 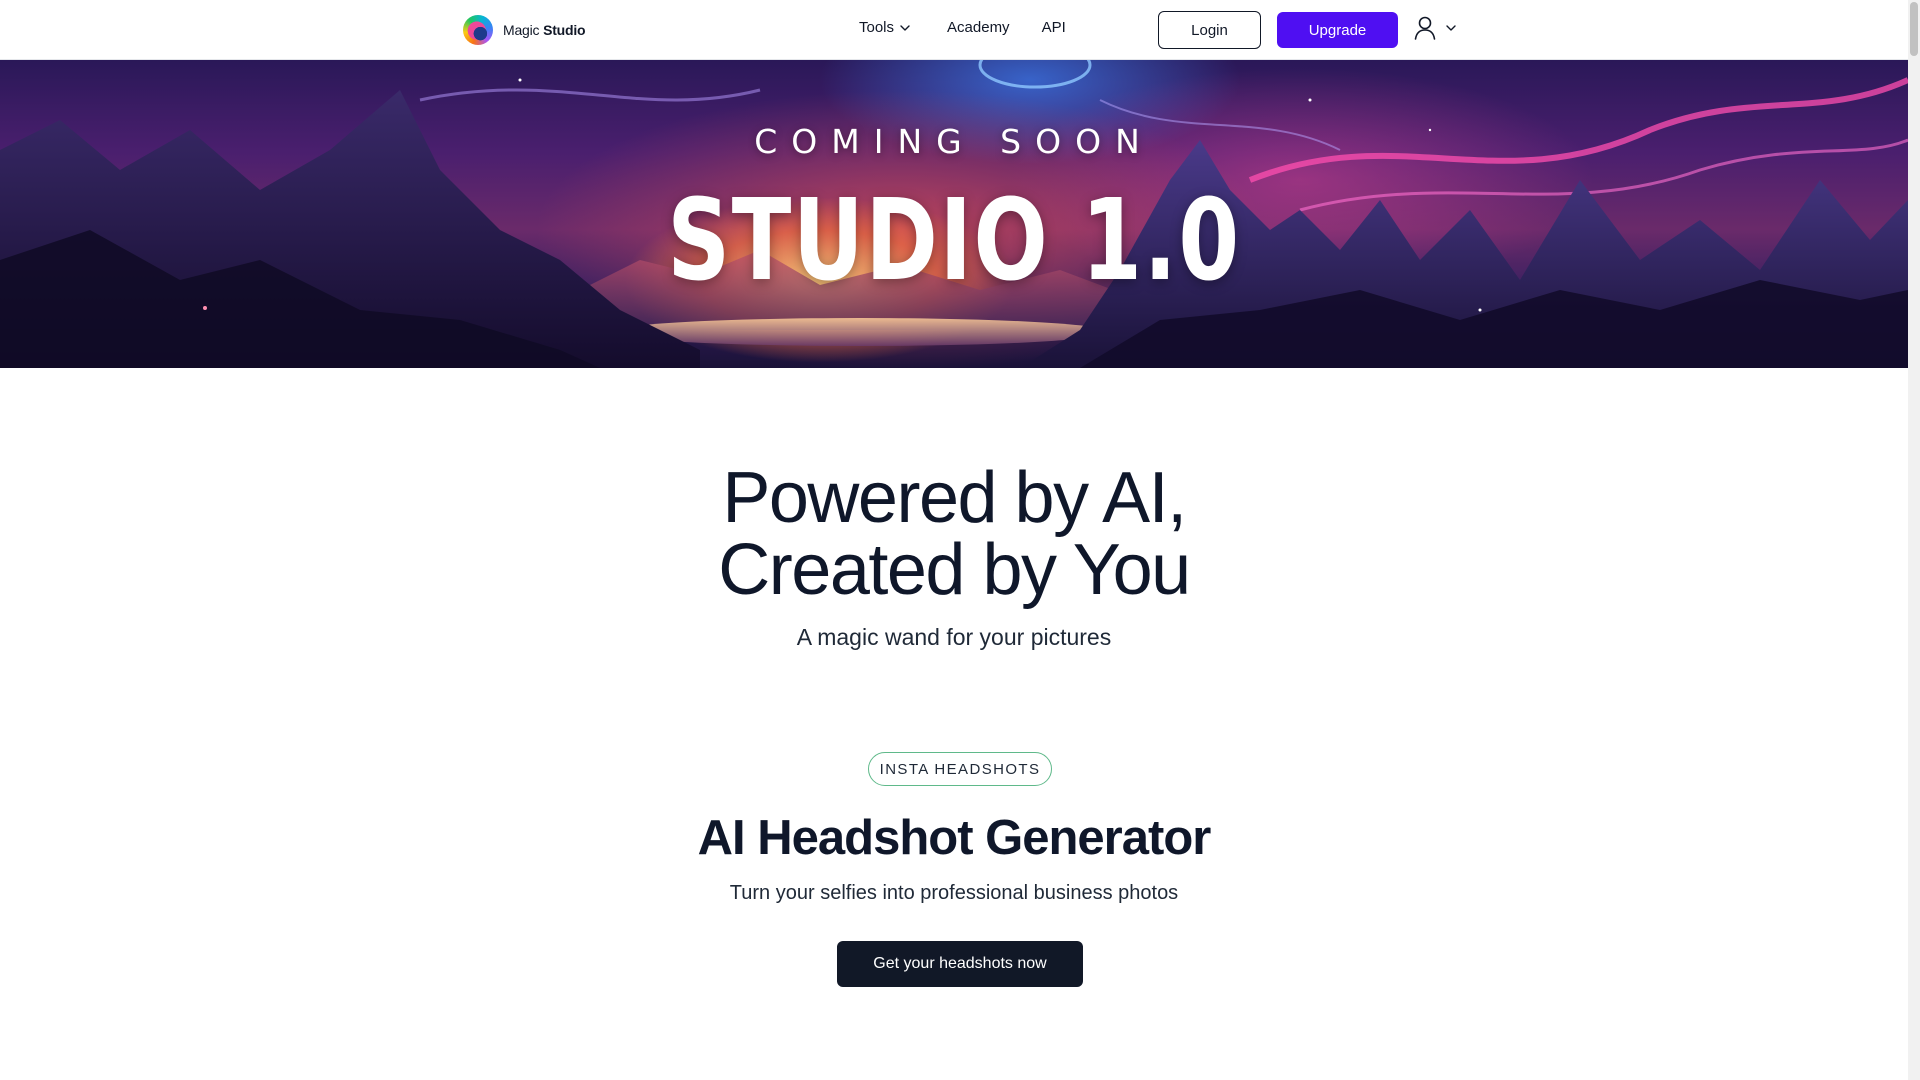 What do you see at coordinates (954, 637) in the screenshot?
I see `main-subheadline: A magic wand for your pictures` at bounding box center [954, 637].